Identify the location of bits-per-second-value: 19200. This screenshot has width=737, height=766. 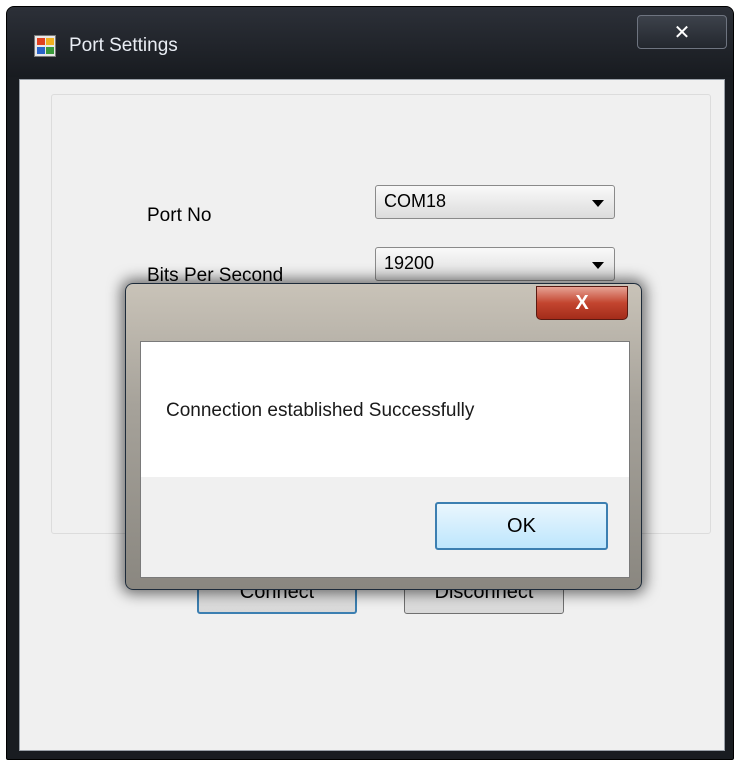
(409, 263).